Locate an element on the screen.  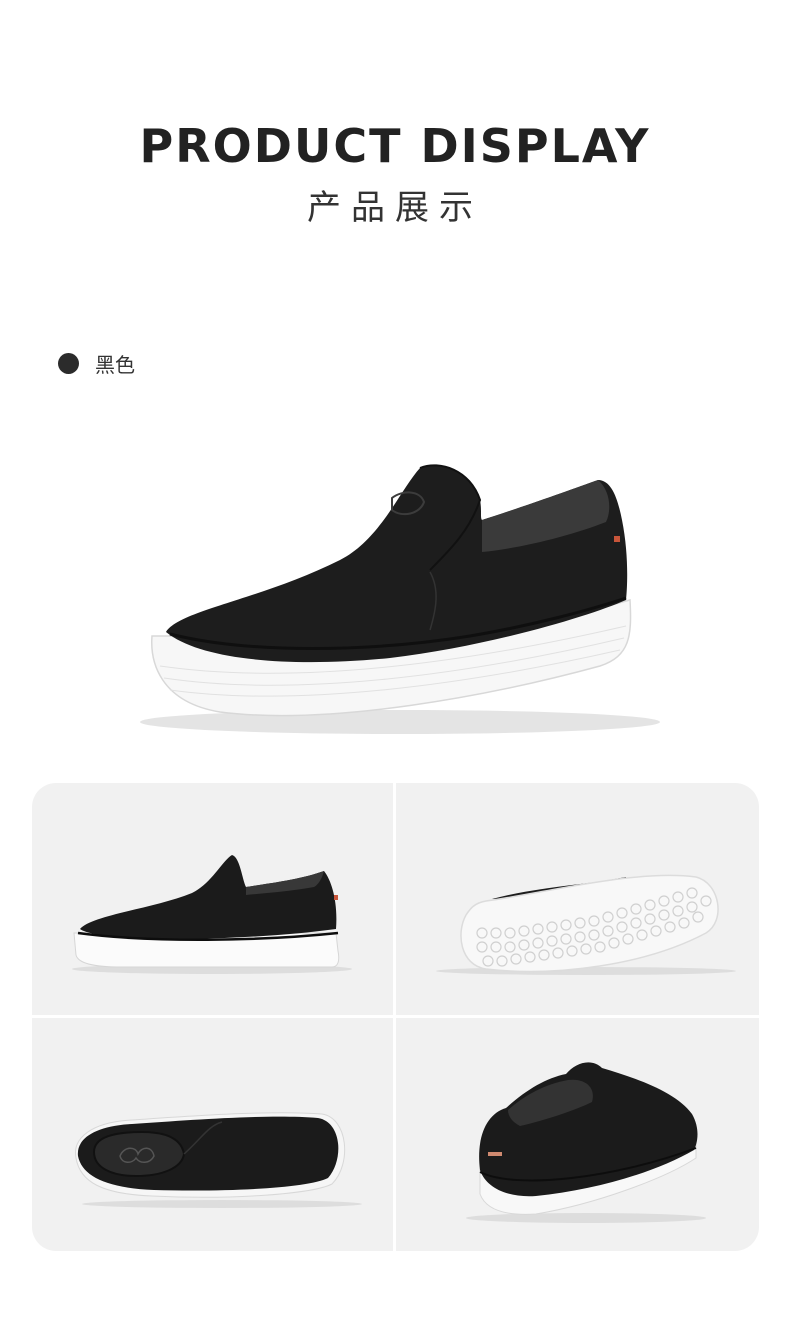
sole-view-image is located at coordinates (577, 899).